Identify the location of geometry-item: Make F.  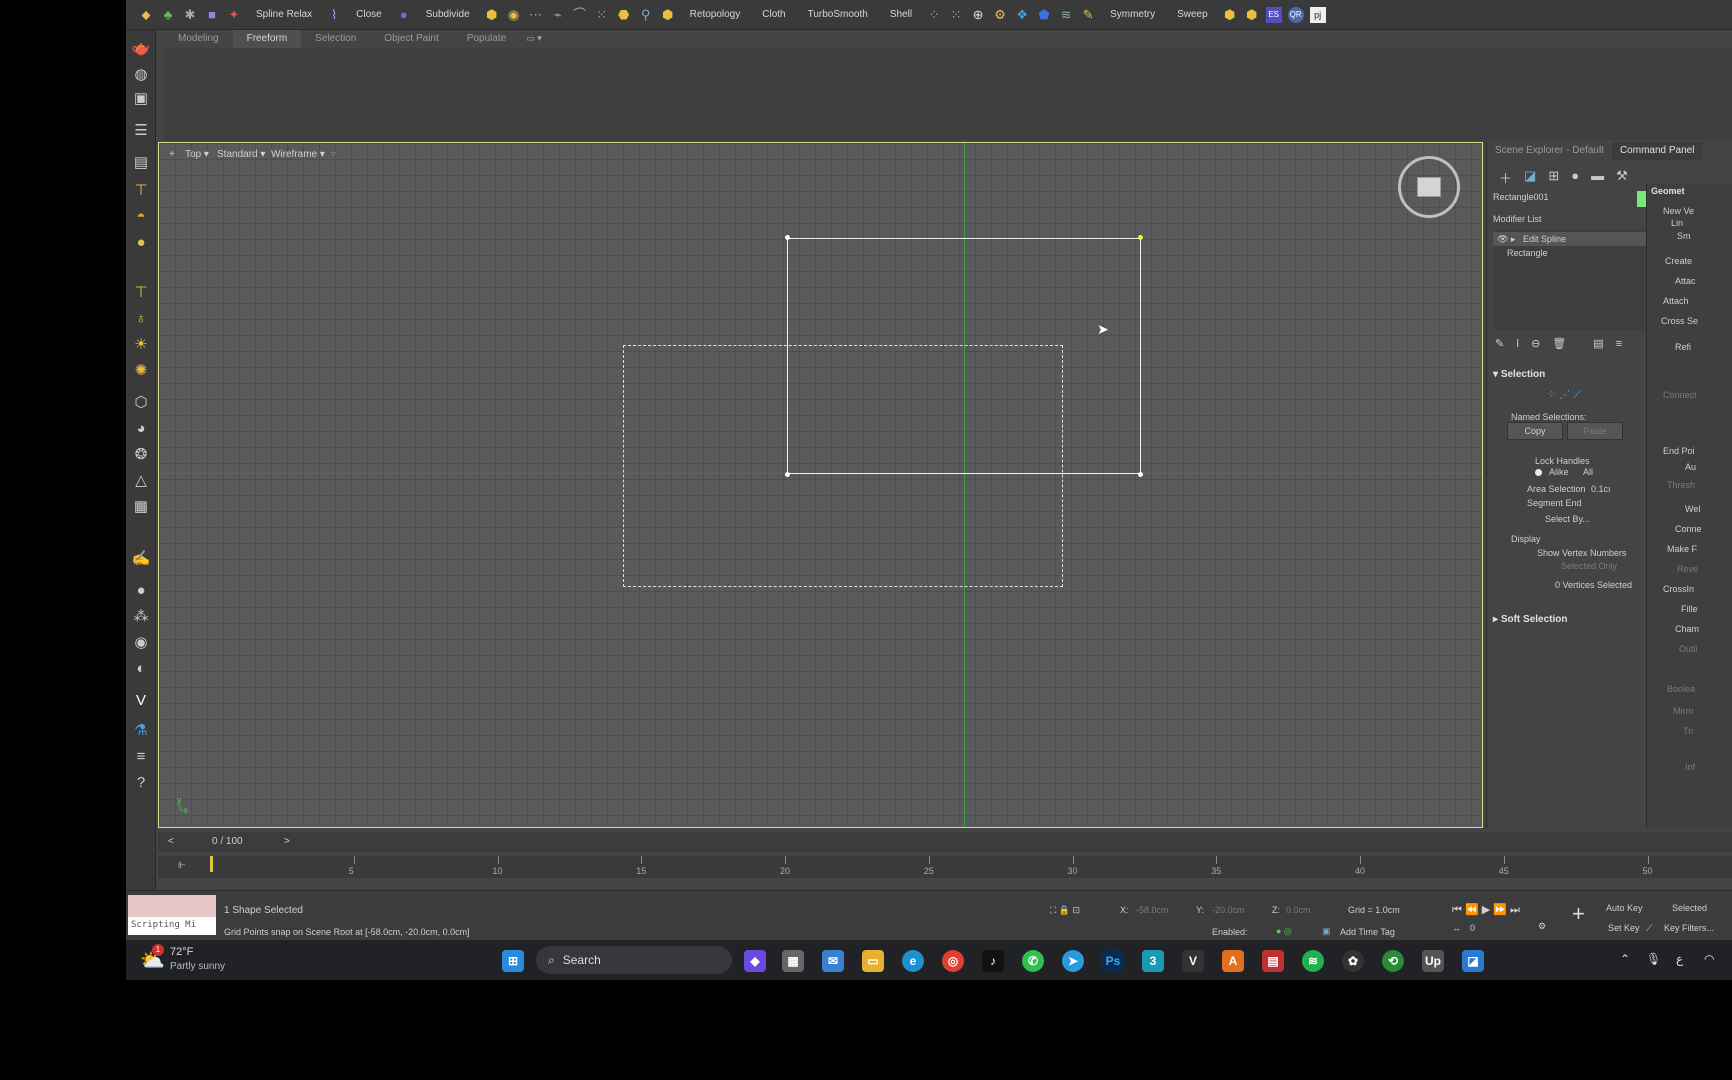
(1682, 549).